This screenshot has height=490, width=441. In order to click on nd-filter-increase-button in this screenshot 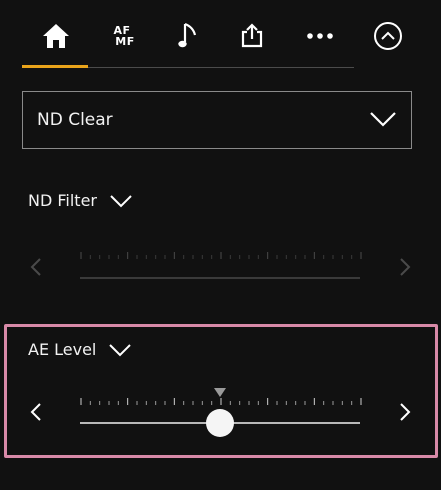, I will do `click(405, 267)`.